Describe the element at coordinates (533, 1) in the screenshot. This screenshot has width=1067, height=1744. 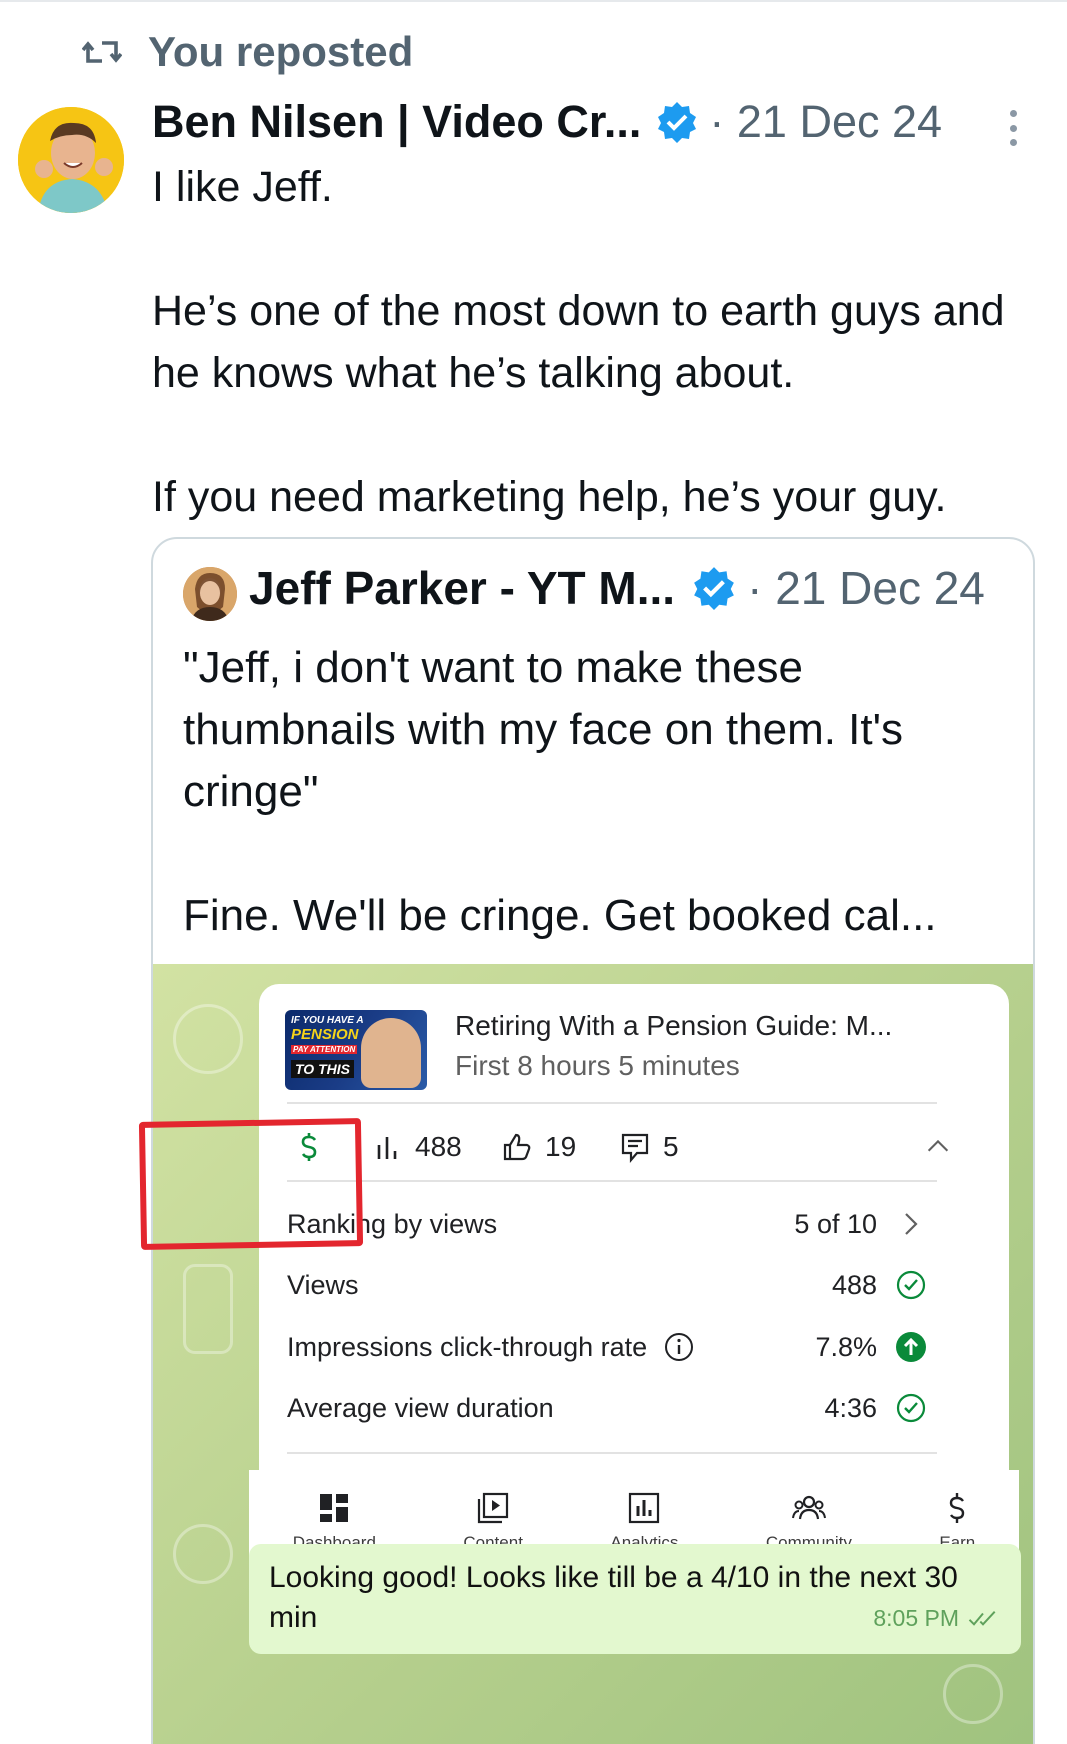
I see `top-divider` at that location.